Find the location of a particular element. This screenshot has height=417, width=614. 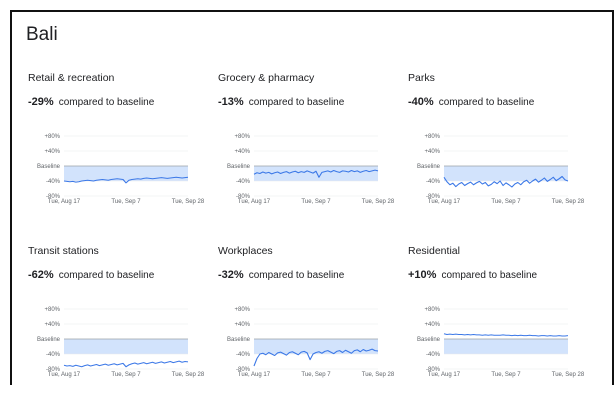

change-percent: -32% is located at coordinates (231, 275).